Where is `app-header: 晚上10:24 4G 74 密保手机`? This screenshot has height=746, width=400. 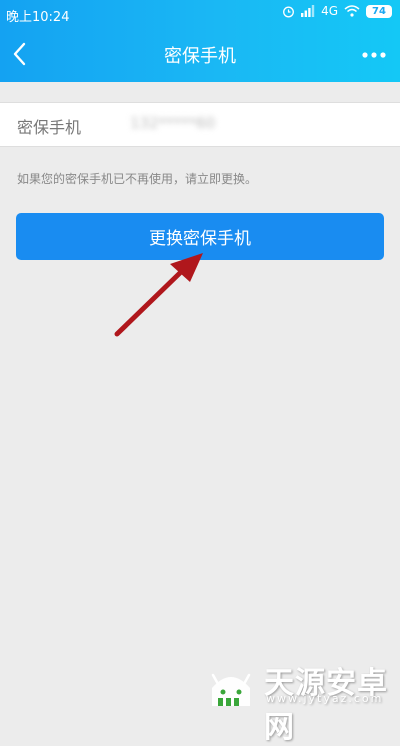 app-header: 晚上10:24 4G 74 密保手机 is located at coordinates (200, 41).